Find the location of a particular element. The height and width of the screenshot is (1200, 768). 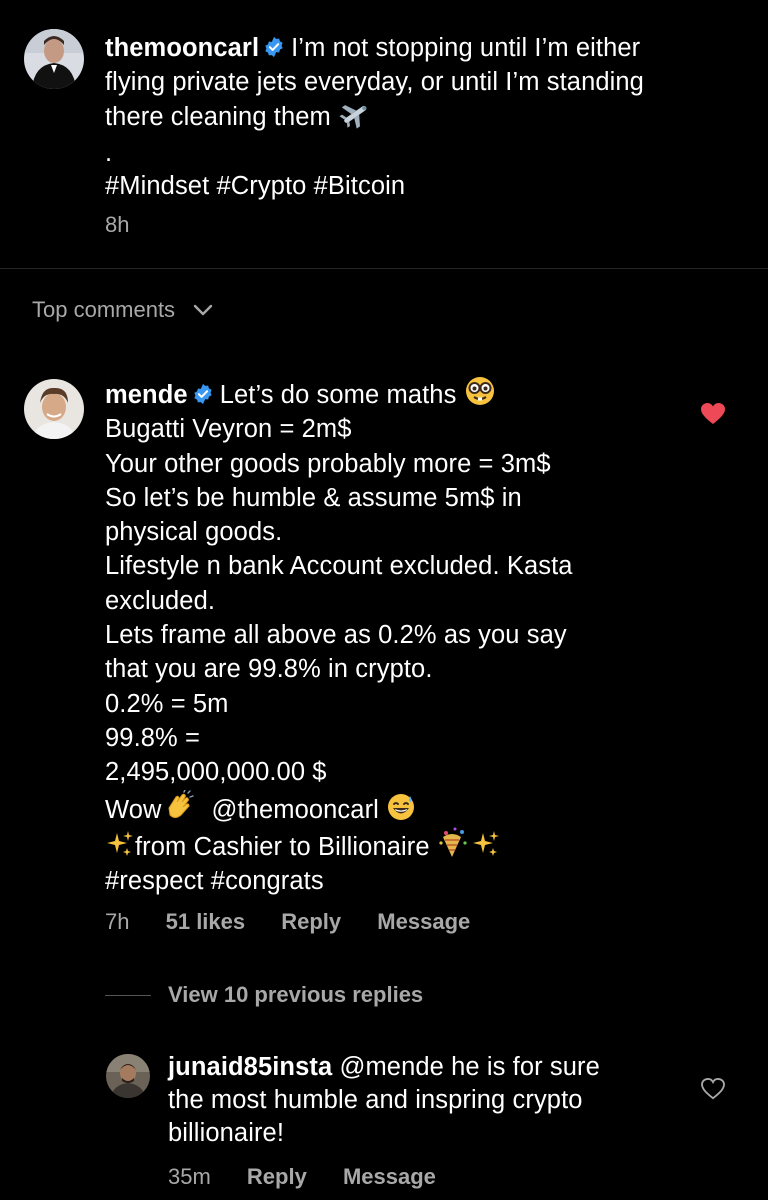

caption-hashtags: #Mindset #Crypto #Bitcoin is located at coordinates (425, 186).